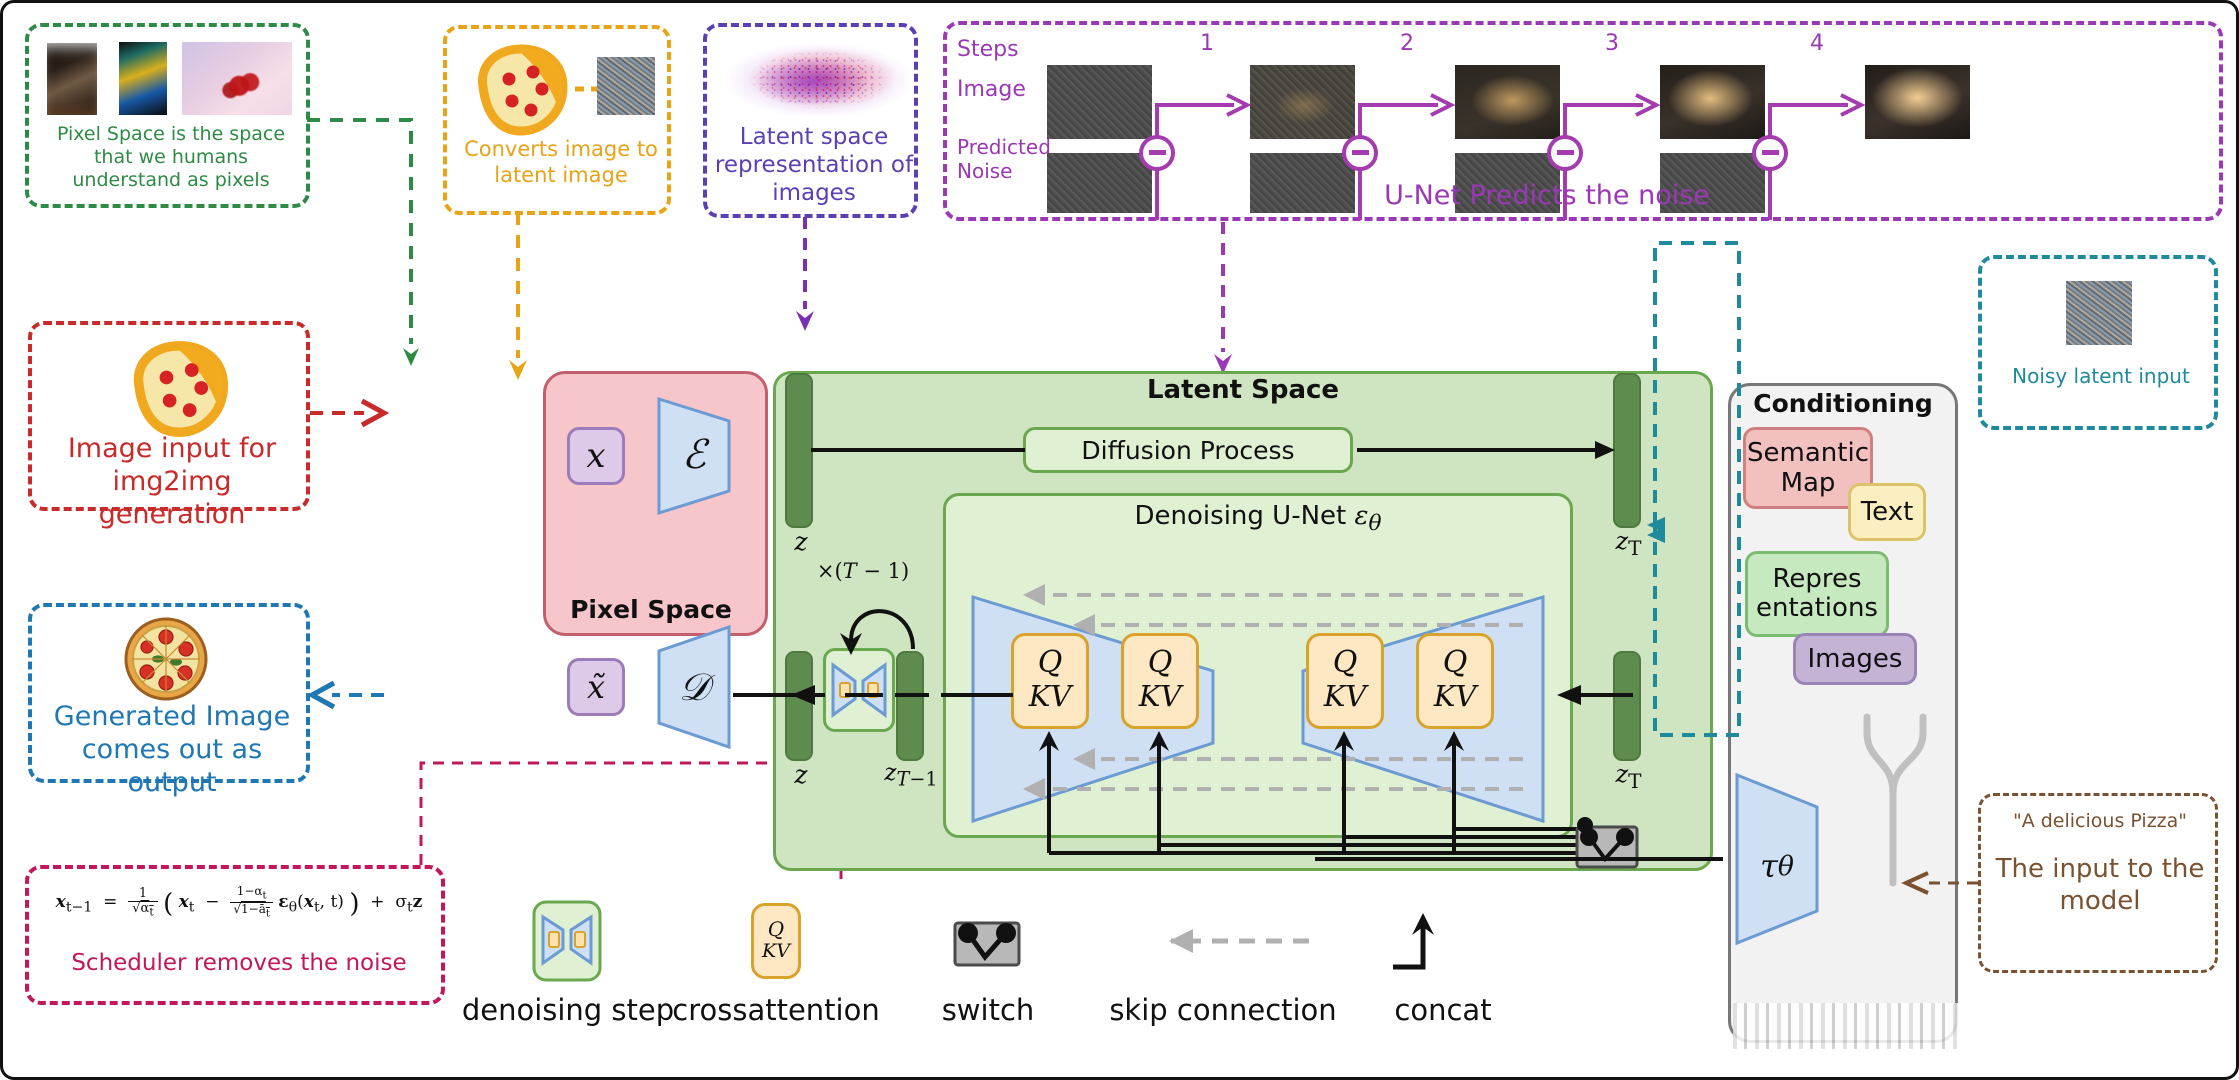 This screenshot has height=1080, width=2239. What do you see at coordinates (172, 749) in the screenshot?
I see `annotation-generated-image-text: Generated Image comes out as output` at bounding box center [172, 749].